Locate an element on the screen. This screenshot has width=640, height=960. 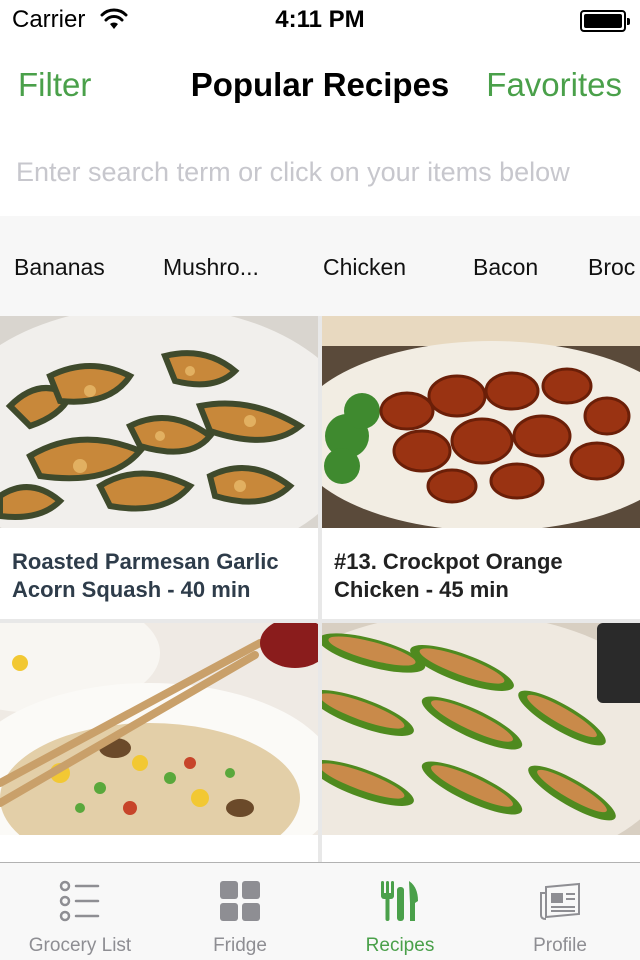
recipe-image-fried-rice is located at coordinates (159, 729).